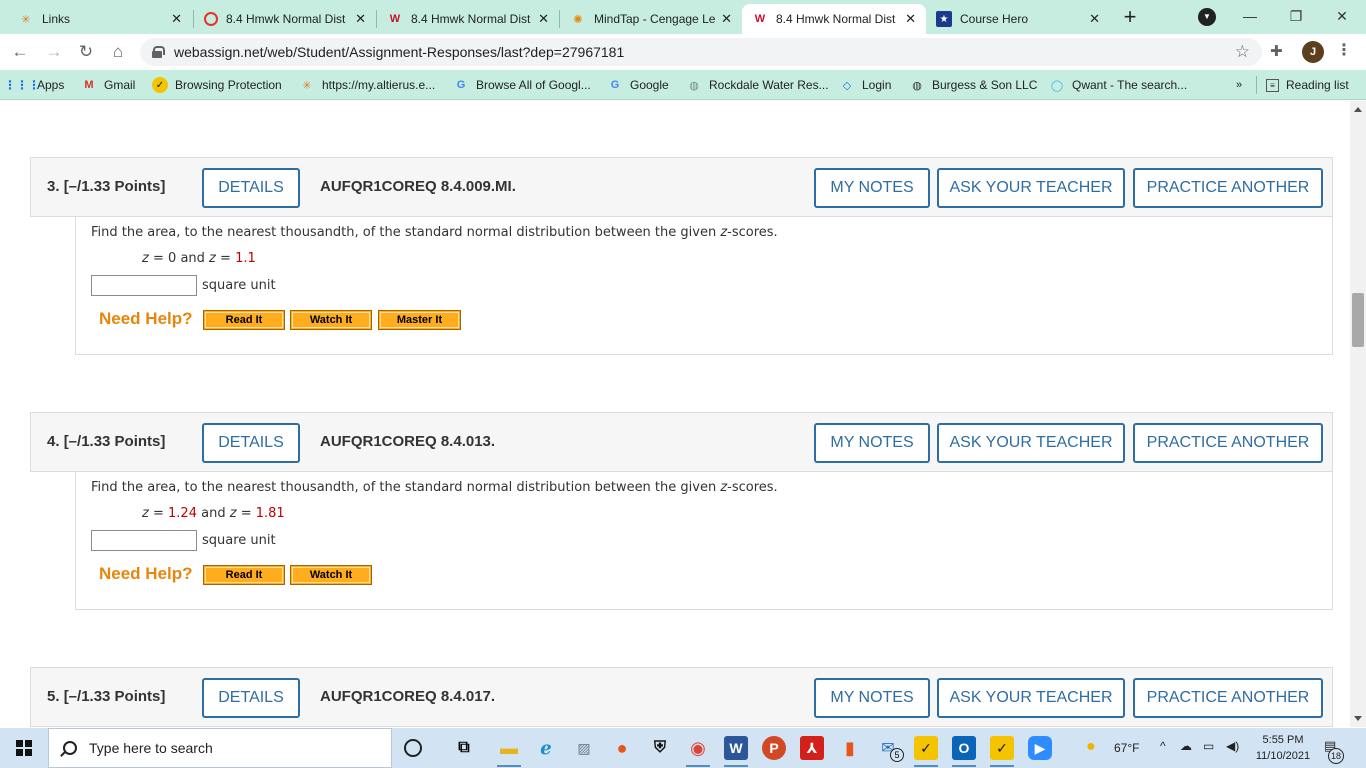 The image size is (1366, 768). Describe the element at coordinates (120, 85) in the screenshot. I see `bookmark-label: Gmail` at that location.